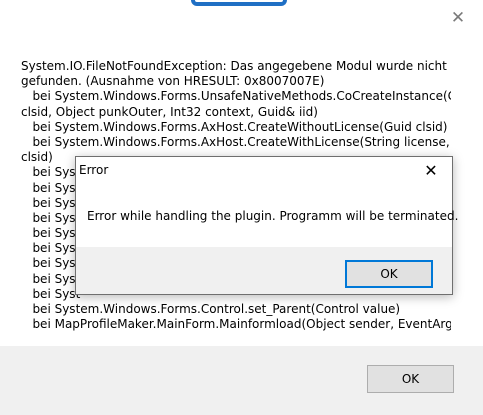 The height and width of the screenshot is (415, 483). I want to click on ok-button: OK, so click(410, 379).